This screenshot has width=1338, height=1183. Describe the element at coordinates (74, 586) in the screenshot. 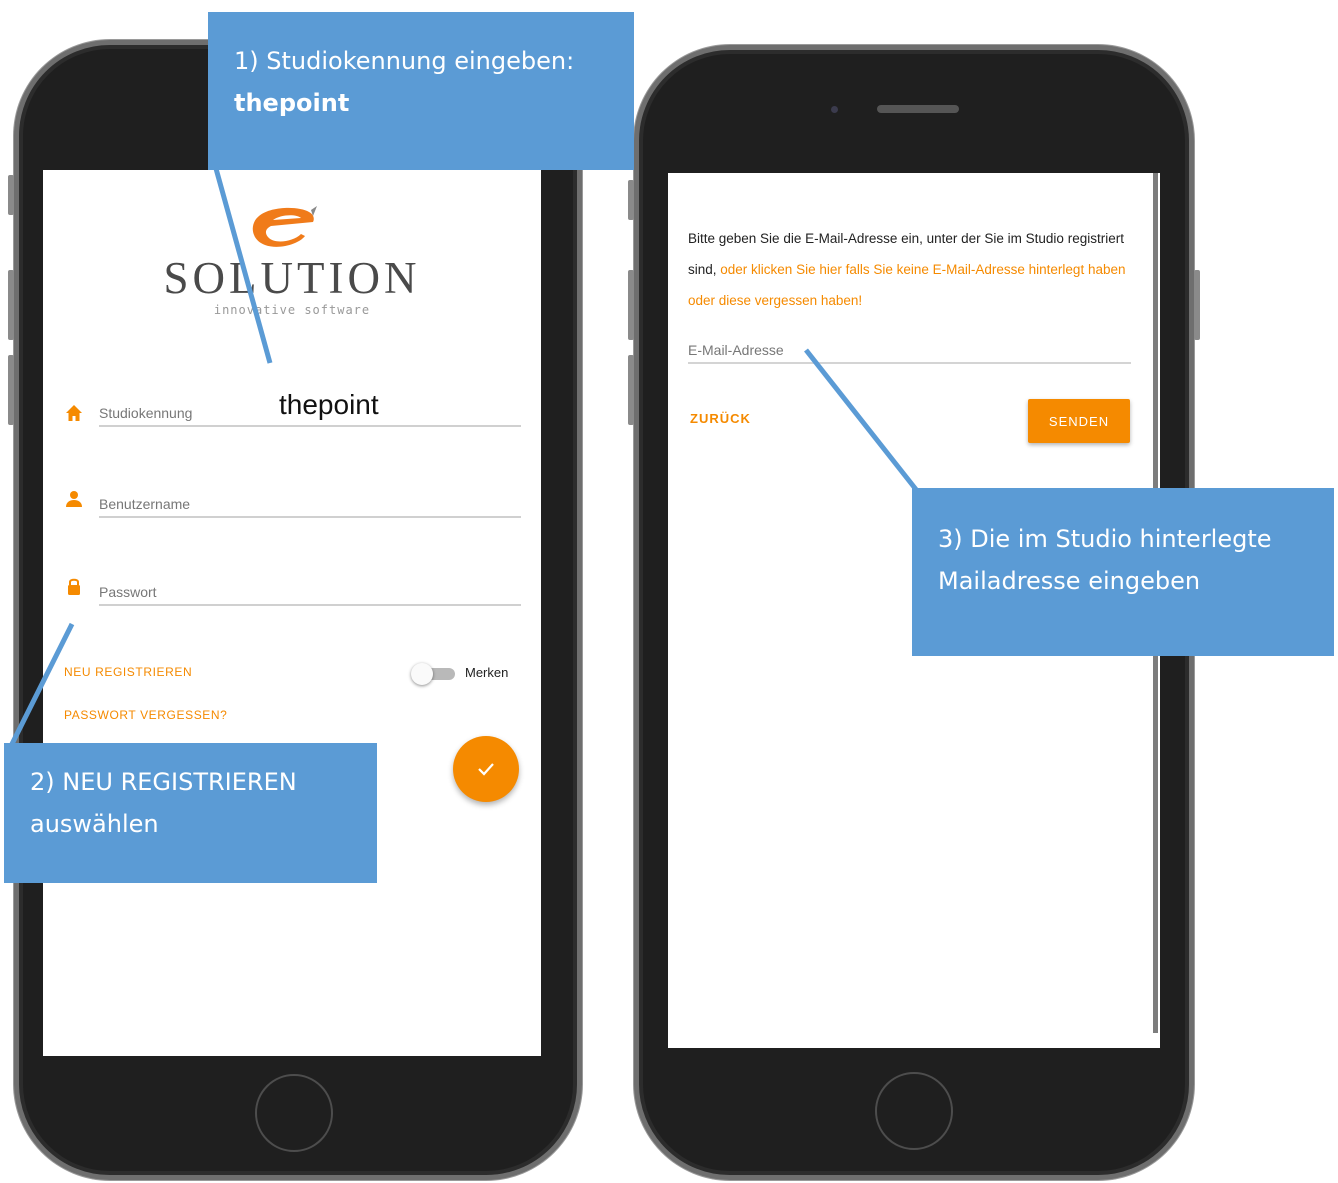

I see `lock-icon` at that location.